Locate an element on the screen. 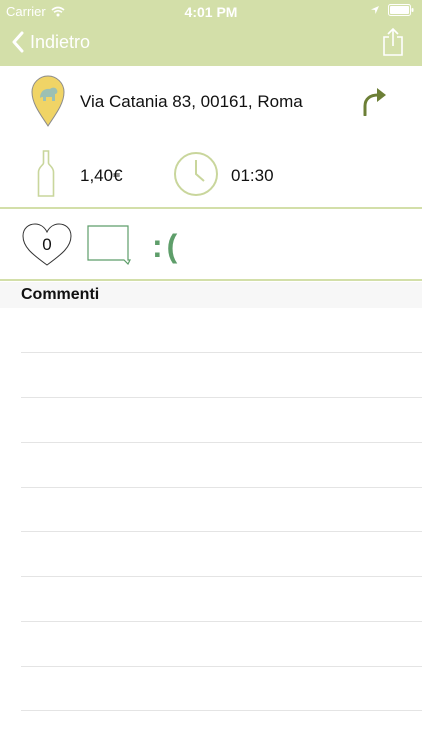 This screenshot has height=750, width=422. price-text: 1,40€ is located at coordinates (101, 175).